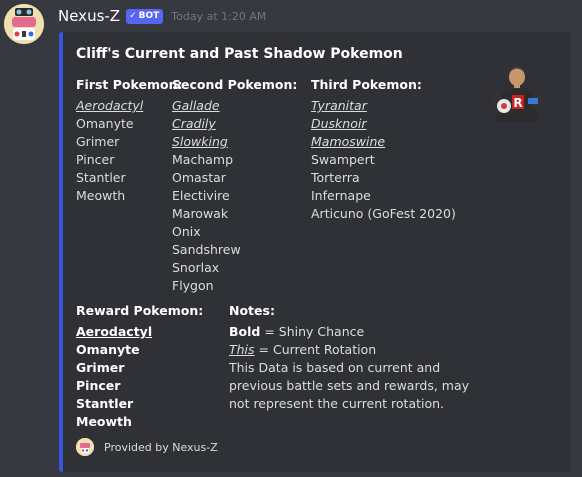  Describe the element at coordinates (219, 16) in the screenshot. I see `timestamp: Today at 1:20 AM` at that location.